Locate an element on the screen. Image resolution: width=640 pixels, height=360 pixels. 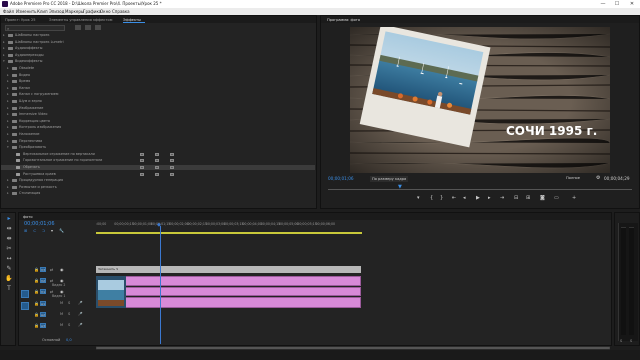
razor-tool-icon: ✂ is located at coordinates (9, 249).